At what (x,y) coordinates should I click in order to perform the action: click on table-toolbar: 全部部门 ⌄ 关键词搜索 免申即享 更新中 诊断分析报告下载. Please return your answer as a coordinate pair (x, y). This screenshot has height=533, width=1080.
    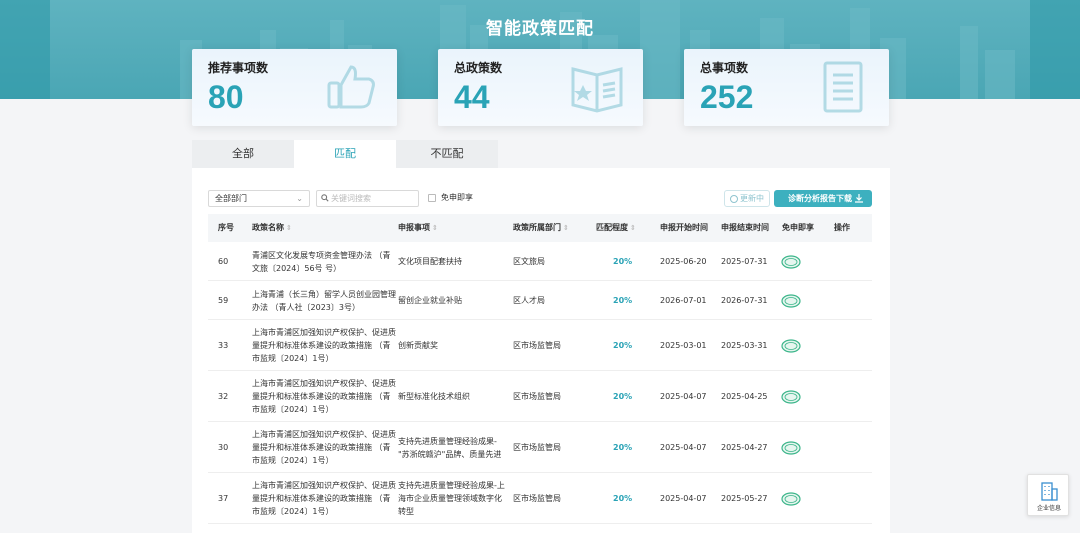
    Looking at the image, I should click on (541, 199).